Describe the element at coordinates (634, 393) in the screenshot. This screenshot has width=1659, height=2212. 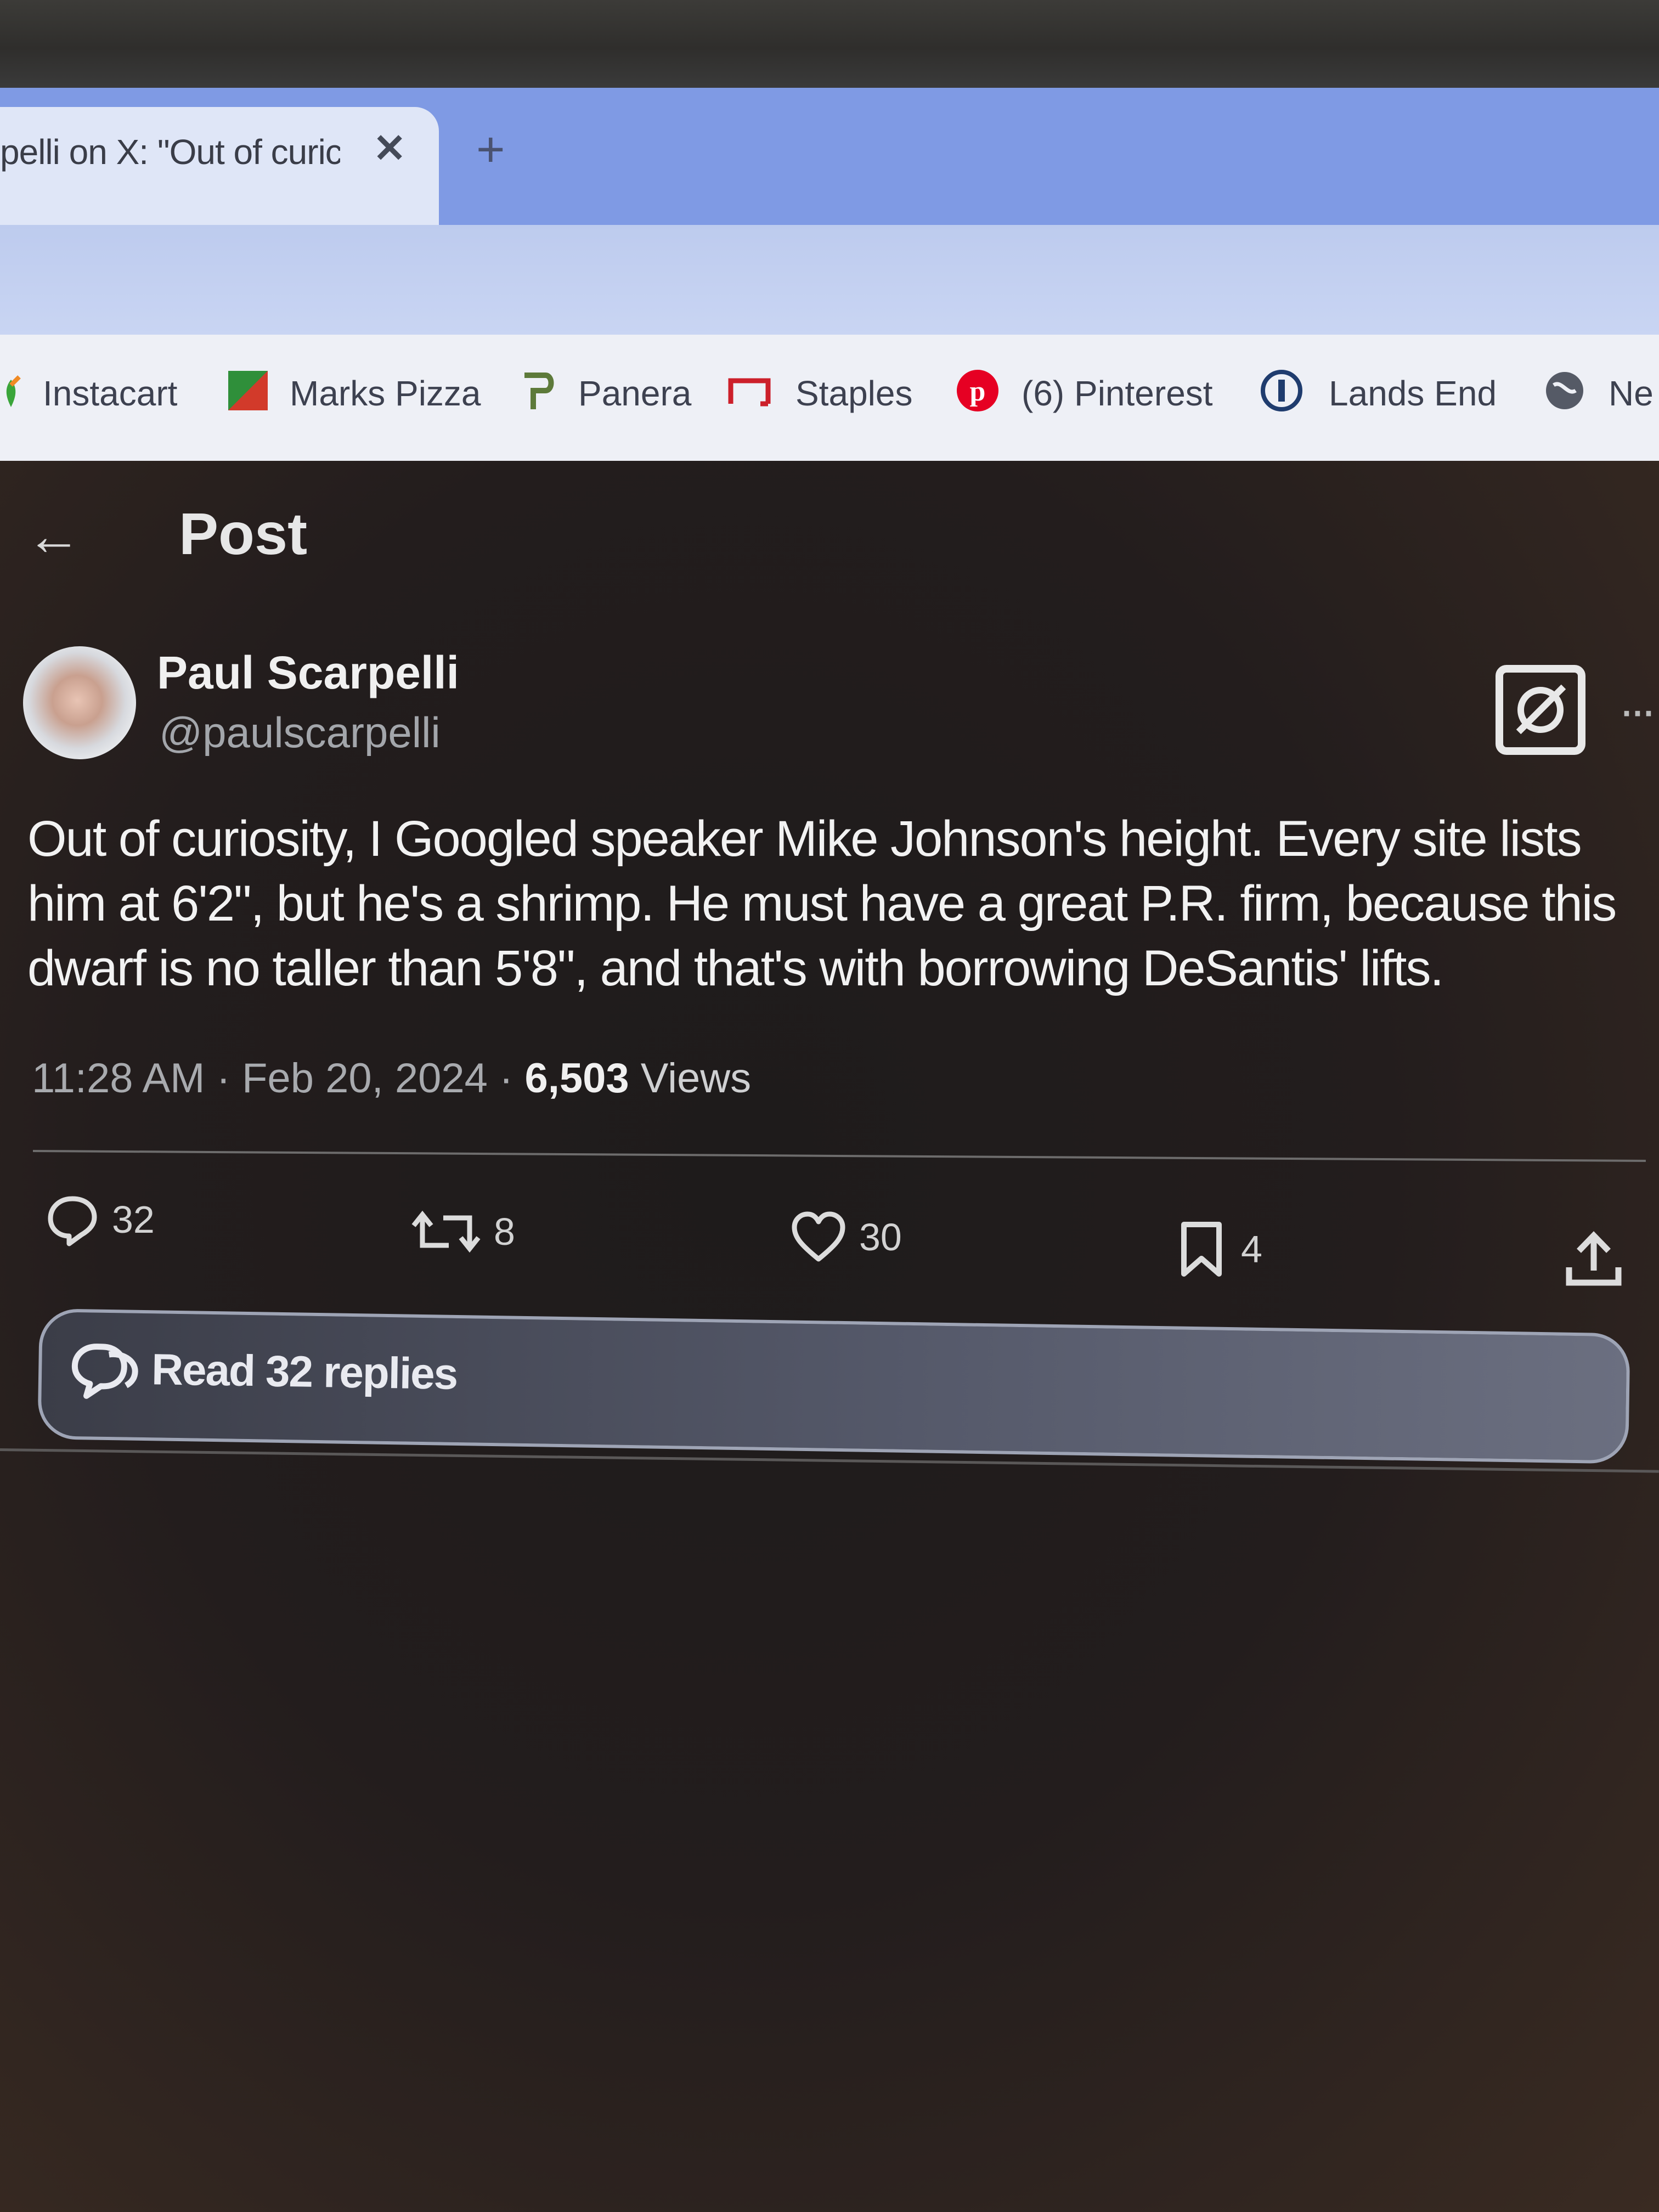
I see `bookmark-panera: Panera` at that location.